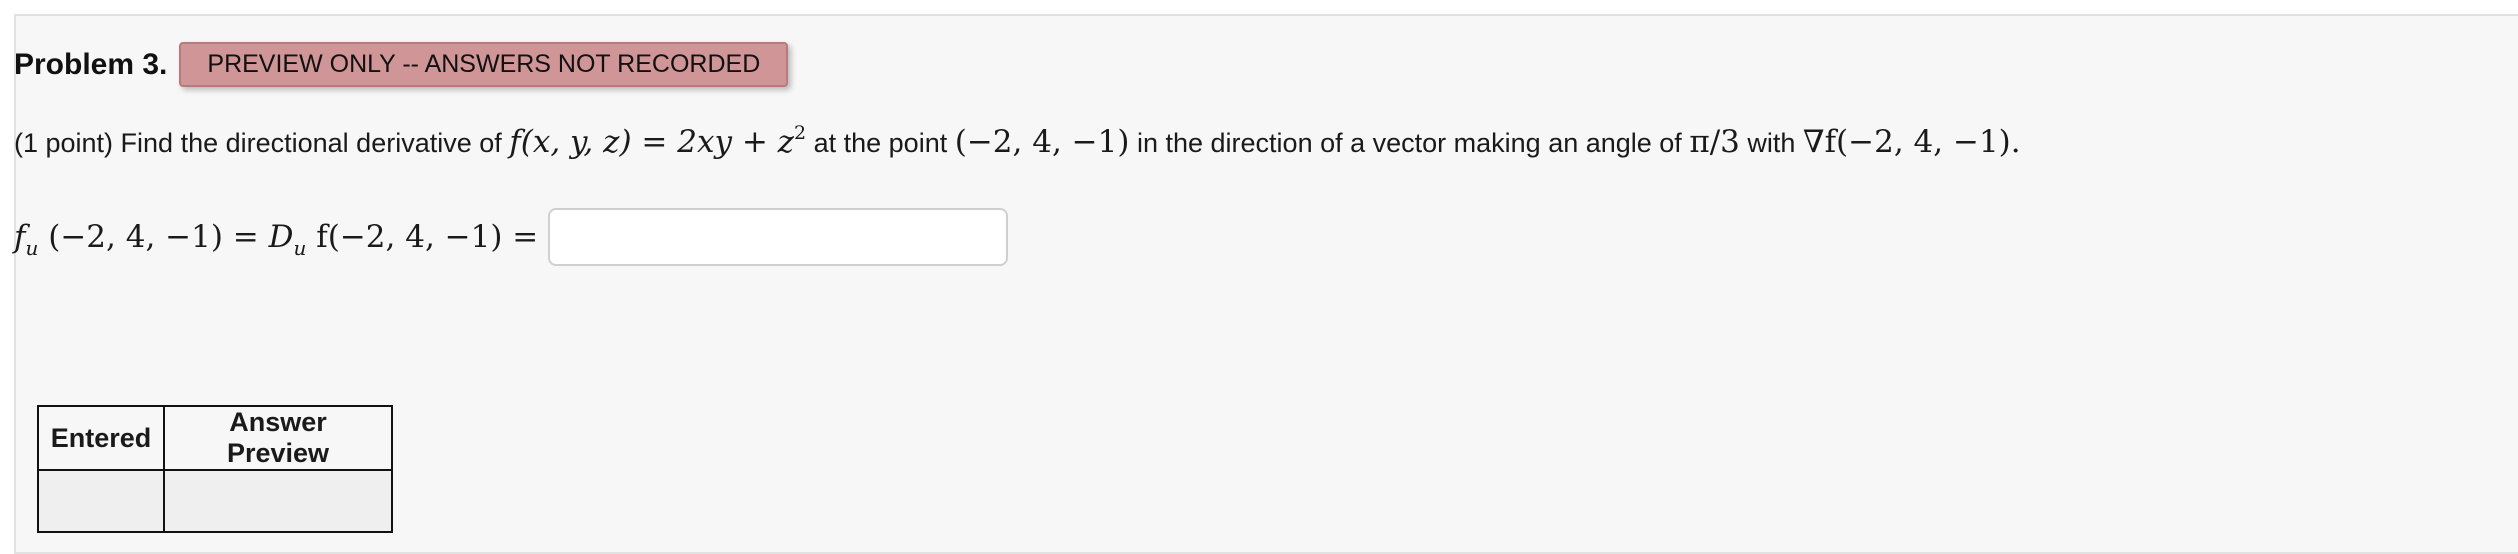  Describe the element at coordinates (101, 501) in the screenshot. I see `cell-entered` at that location.